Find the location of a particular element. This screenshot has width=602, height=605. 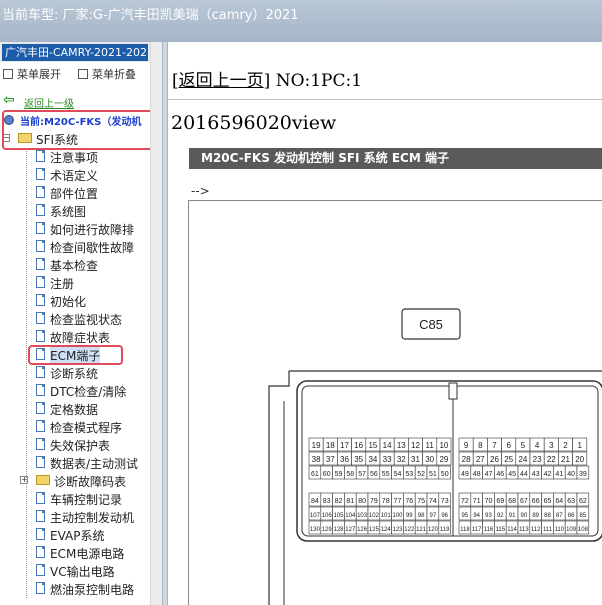

expand-menu-button: 菜单展开 is located at coordinates (32, 74).